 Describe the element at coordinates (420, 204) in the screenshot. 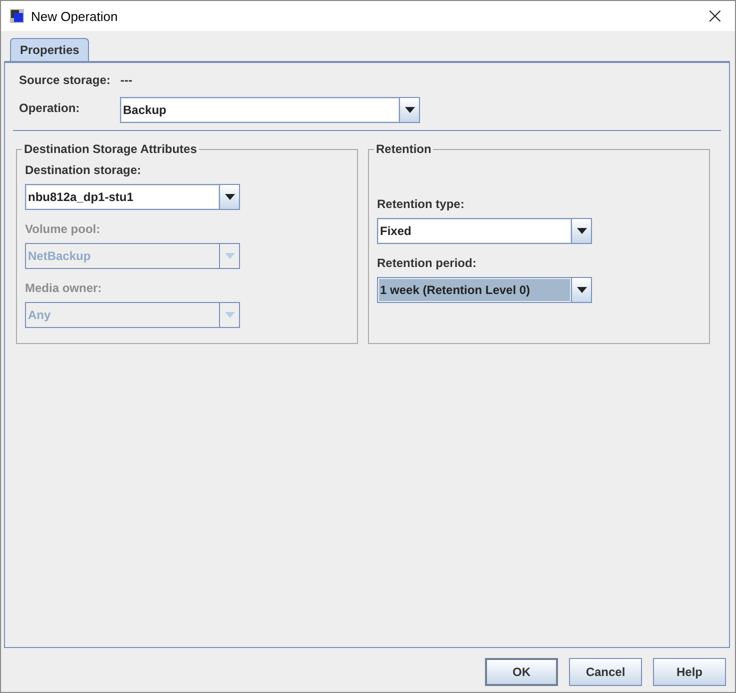

I see `field-label: Retention type:` at that location.